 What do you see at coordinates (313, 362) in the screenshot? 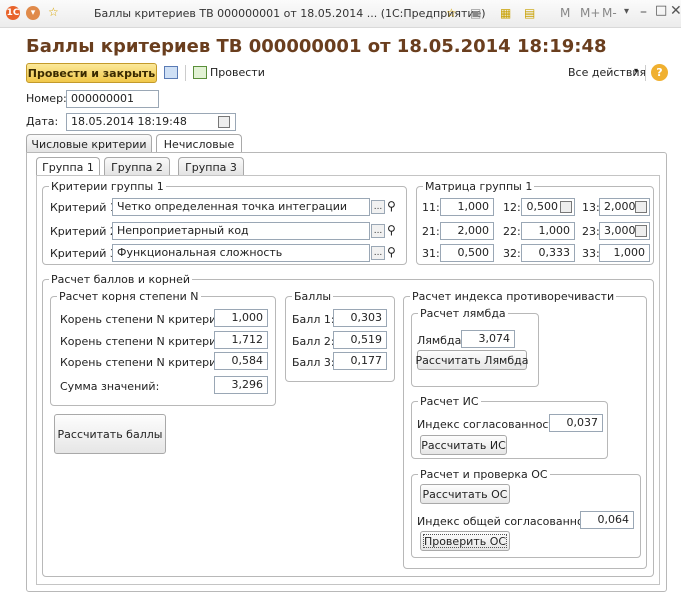
I see `score-3-label: Балл 3:` at bounding box center [313, 362].